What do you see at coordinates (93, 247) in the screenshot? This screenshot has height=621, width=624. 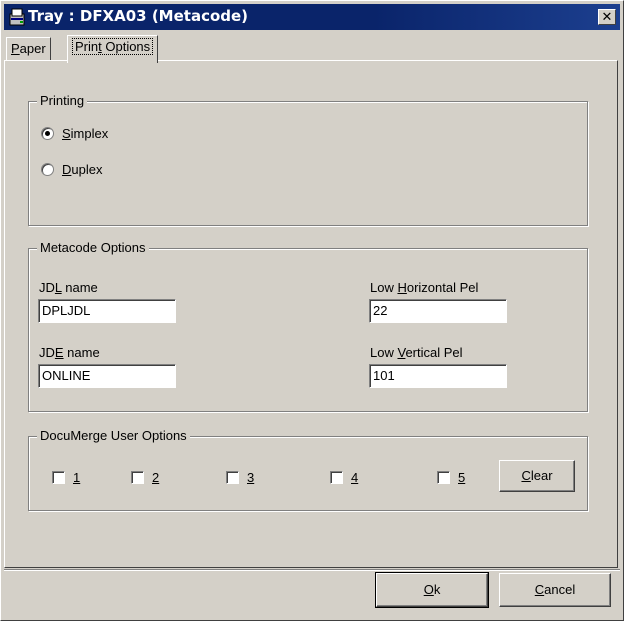 I see `metacode-options-title: Metacode Options` at bounding box center [93, 247].